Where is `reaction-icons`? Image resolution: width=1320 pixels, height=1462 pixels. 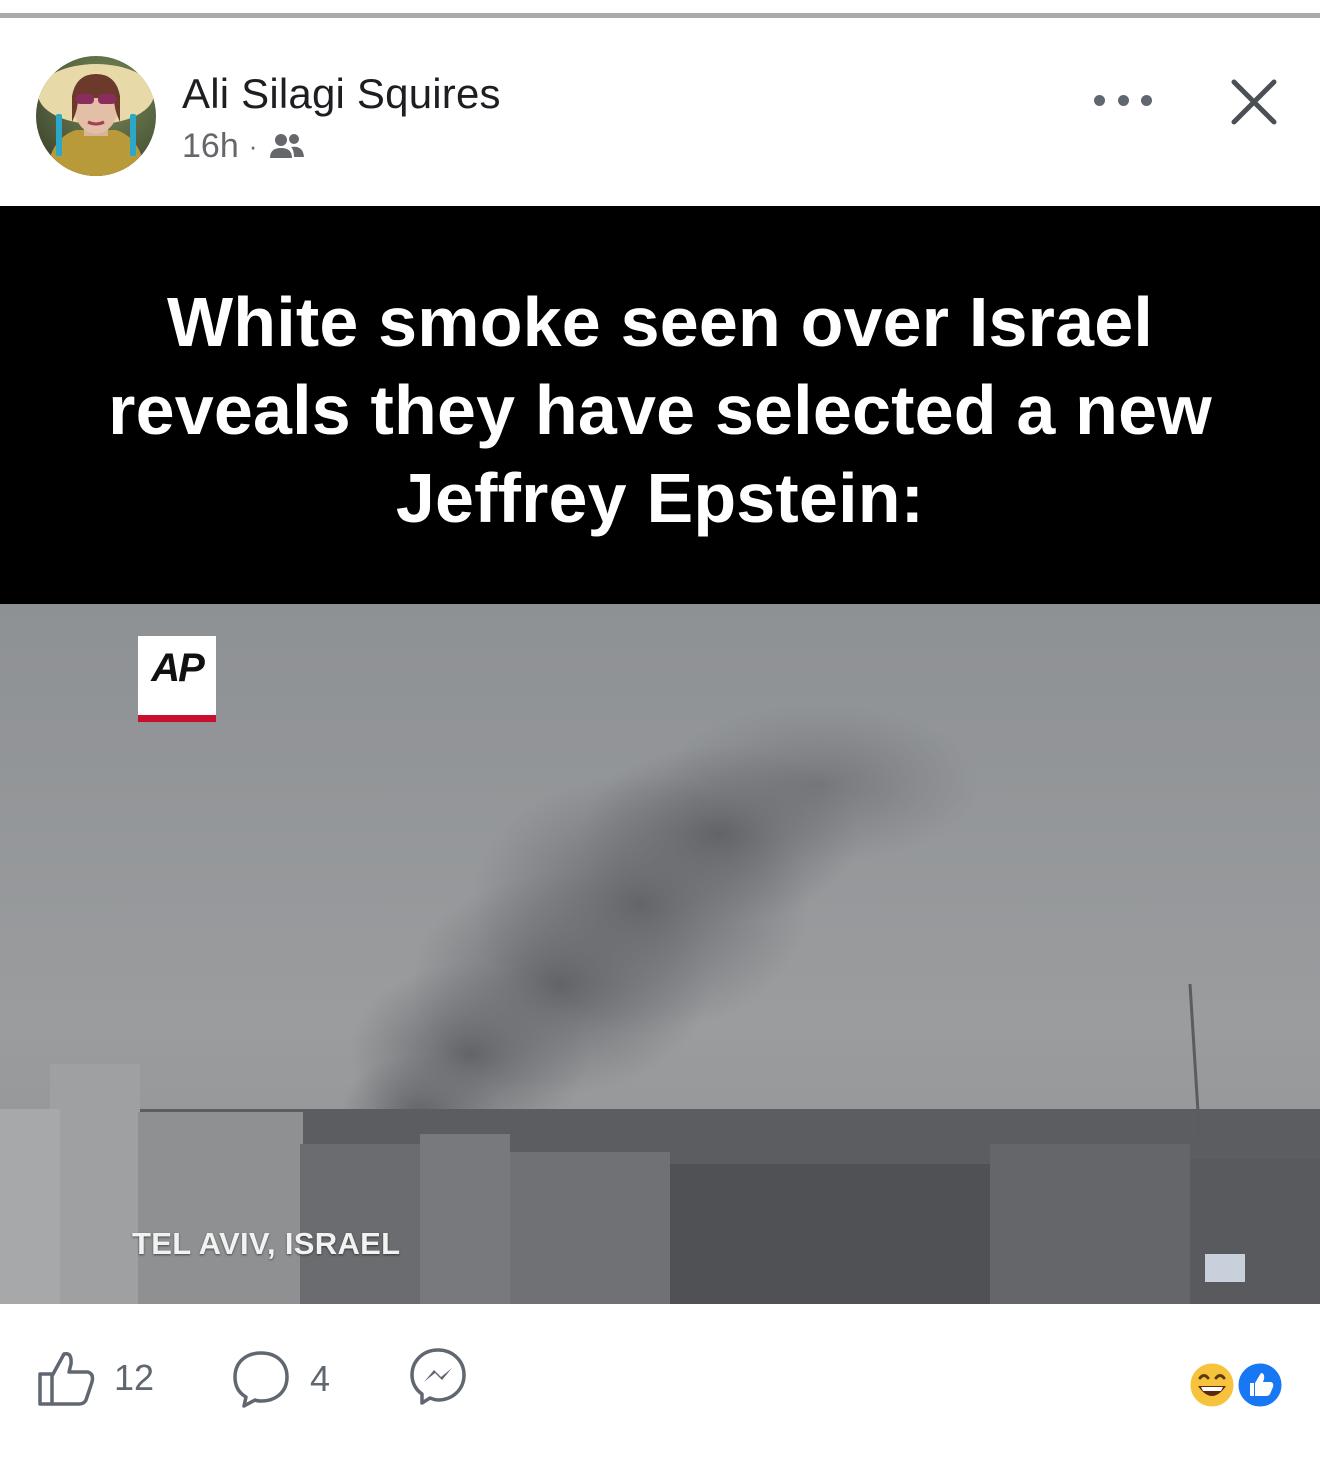 reaction-icons is located at coordinates (1236, 1385).